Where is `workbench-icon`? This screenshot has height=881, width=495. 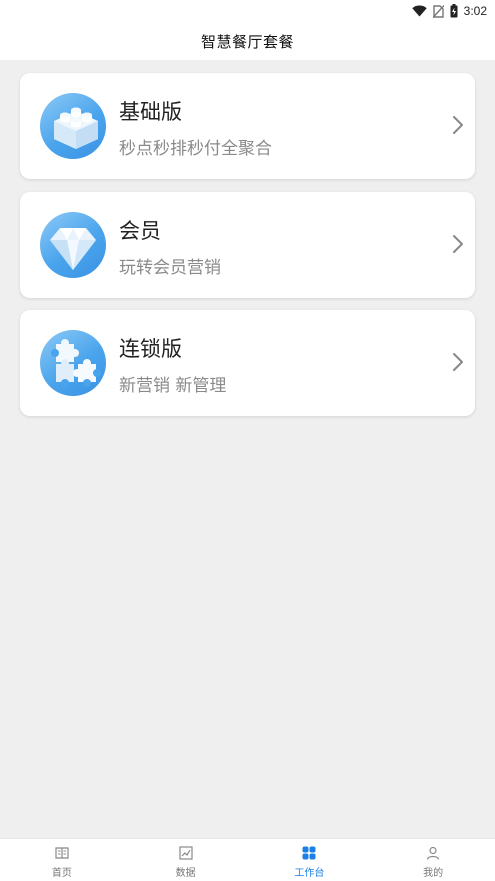 workbench-icon is located at coordinates (309, 853).